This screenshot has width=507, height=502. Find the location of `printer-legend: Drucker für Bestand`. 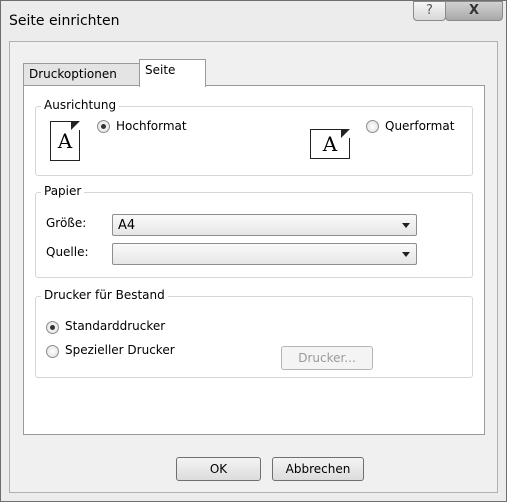

printer-legend: Drucker für Bestand is located at coordinates (104, 295).